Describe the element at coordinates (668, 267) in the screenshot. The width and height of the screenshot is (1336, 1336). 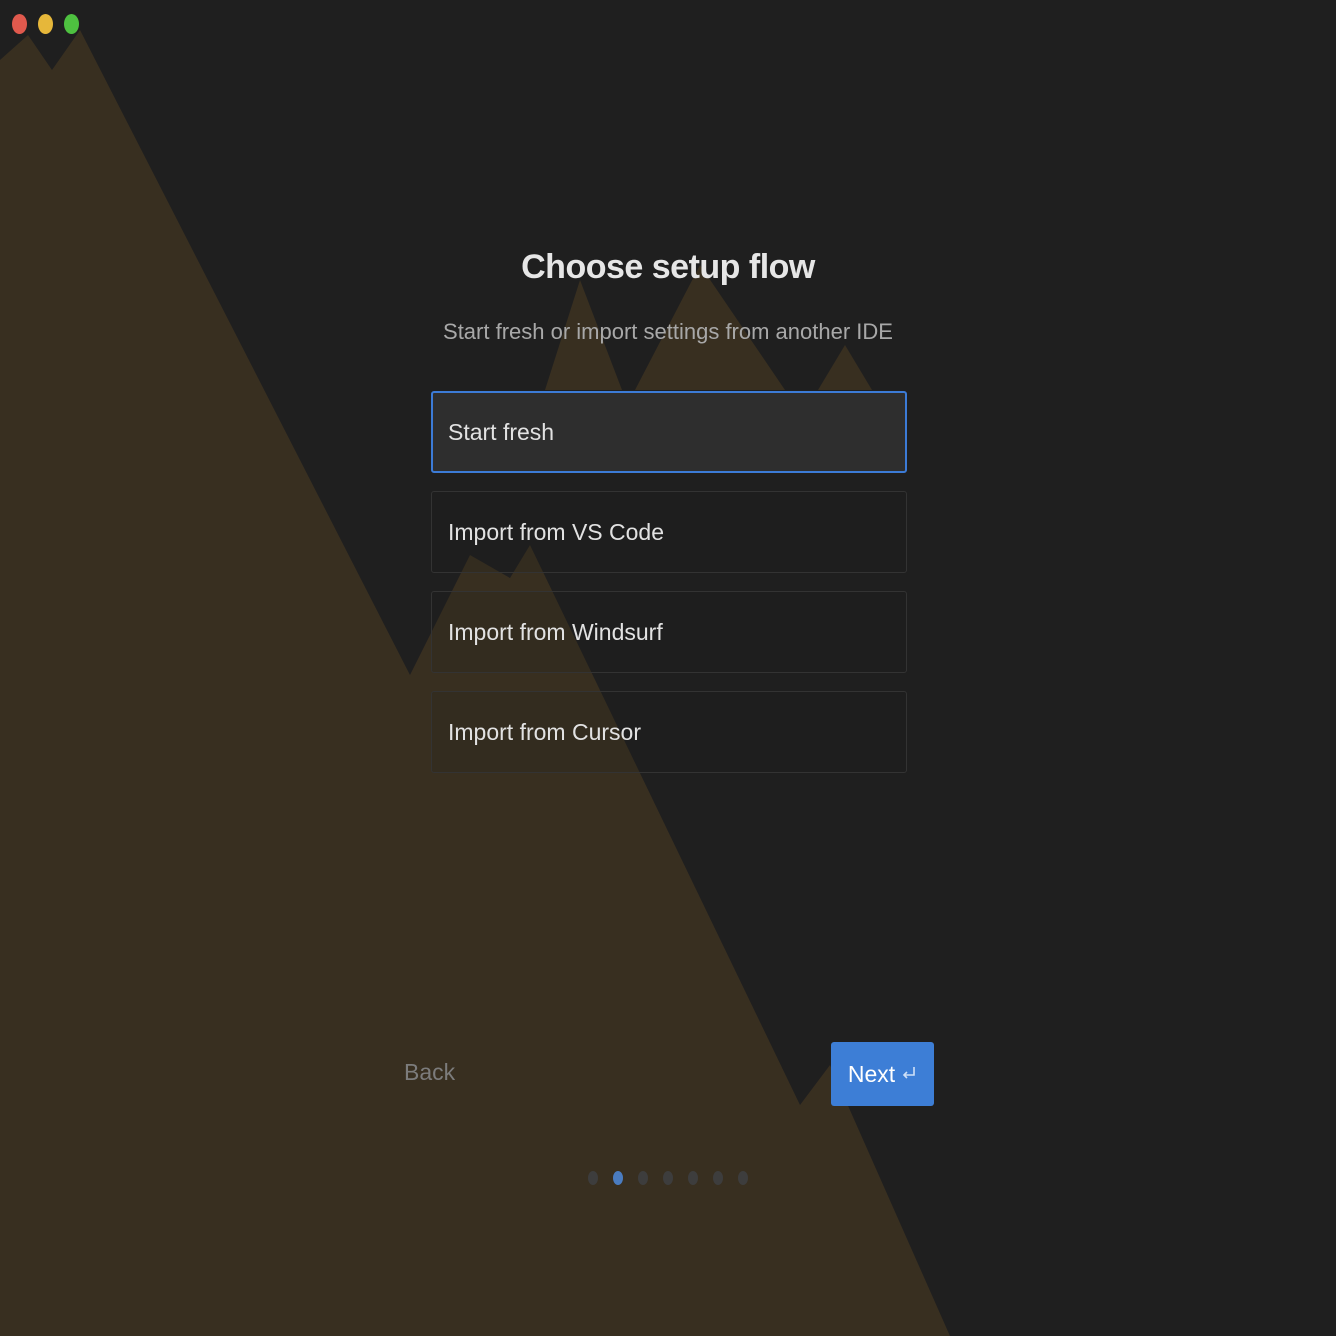
I see `page-title: Choose setup flow` at that location.